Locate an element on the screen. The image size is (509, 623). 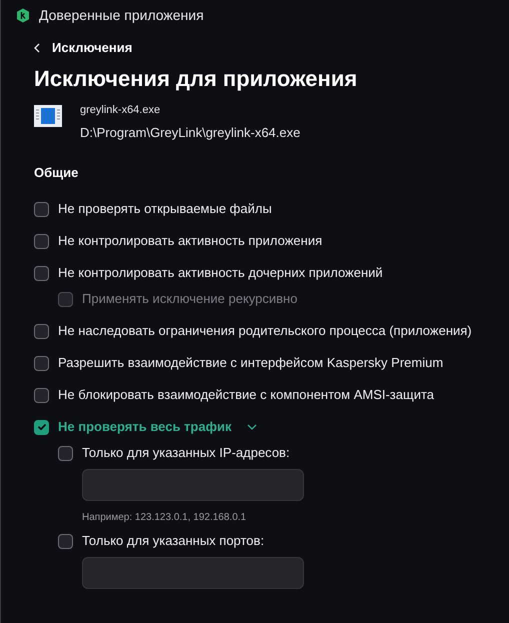
file-path: D:\Program\GreyLink\greylink-x64.exe is located at coordinates (190, 133).